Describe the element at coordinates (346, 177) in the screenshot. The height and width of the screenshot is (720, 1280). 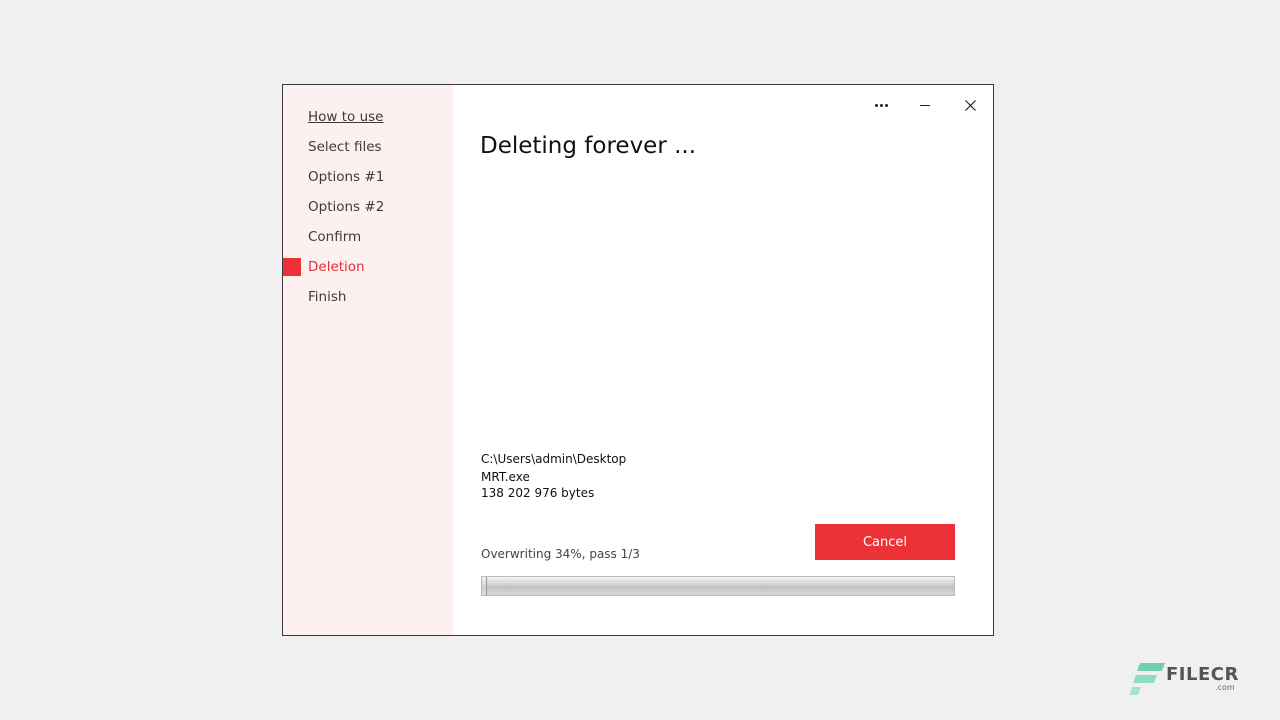
I see `sidebar-item-options-1: Options #1` at that location.